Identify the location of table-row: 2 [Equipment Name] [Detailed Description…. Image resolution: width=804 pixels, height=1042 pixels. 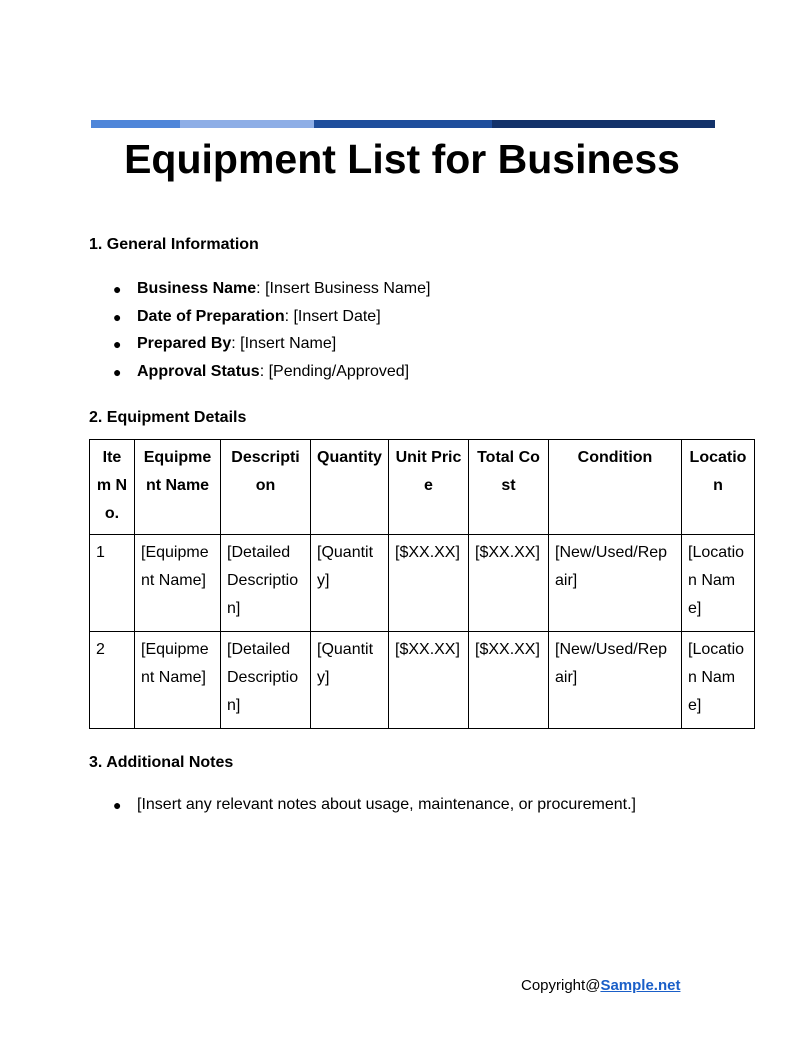
(422, 680).